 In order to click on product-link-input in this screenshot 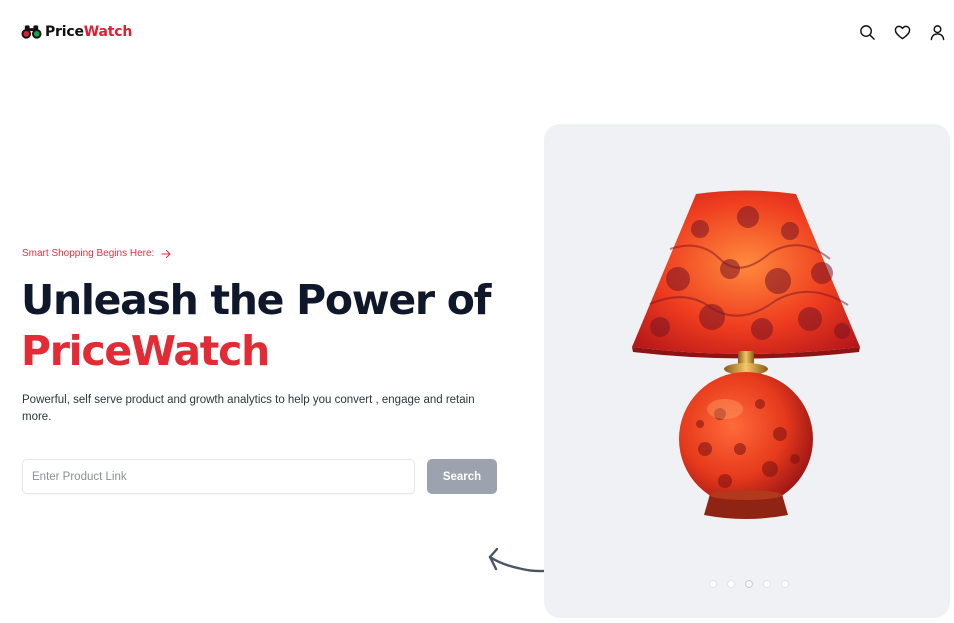, I will do `click(218, 476)`.